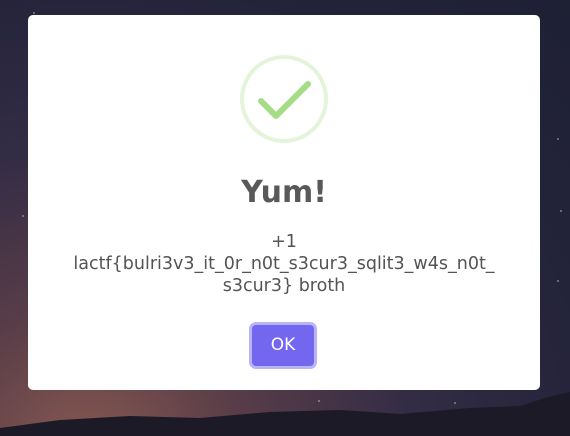 This screenshot has height=436, width=570. What do you see at coordinates (284, 192) in the screenshot?
I see `dialog-title: Yum!` at bounding box center [284, 192].